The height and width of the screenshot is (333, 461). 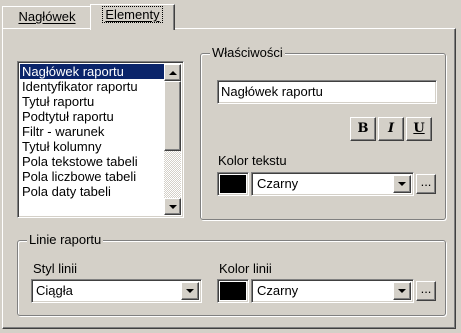 I want to click on text-color-dropdown-button, so click(x=402, y=184).